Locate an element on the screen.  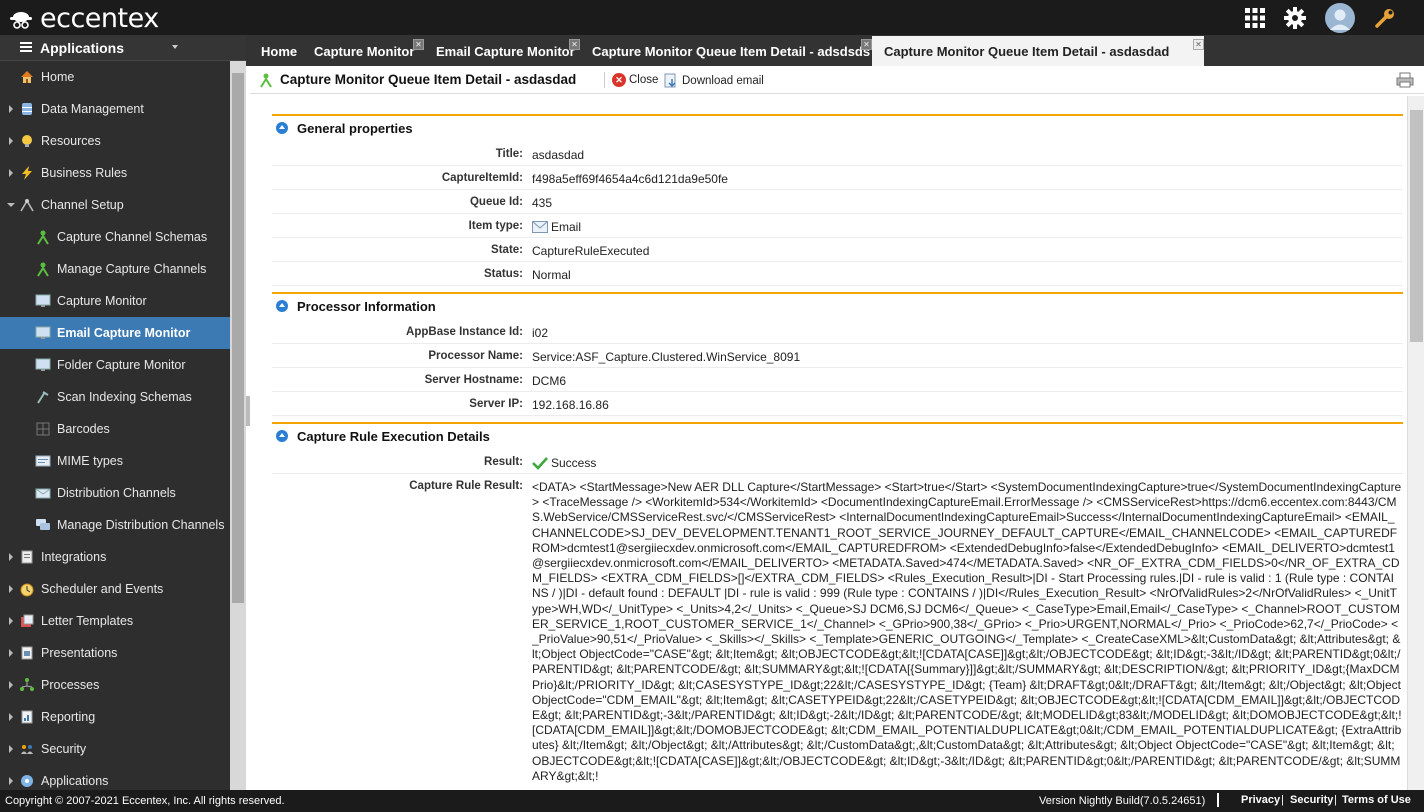
sidebar-item-manage-distribution-channels: Manage Distribution Channels is located at coordinates (115, 525).